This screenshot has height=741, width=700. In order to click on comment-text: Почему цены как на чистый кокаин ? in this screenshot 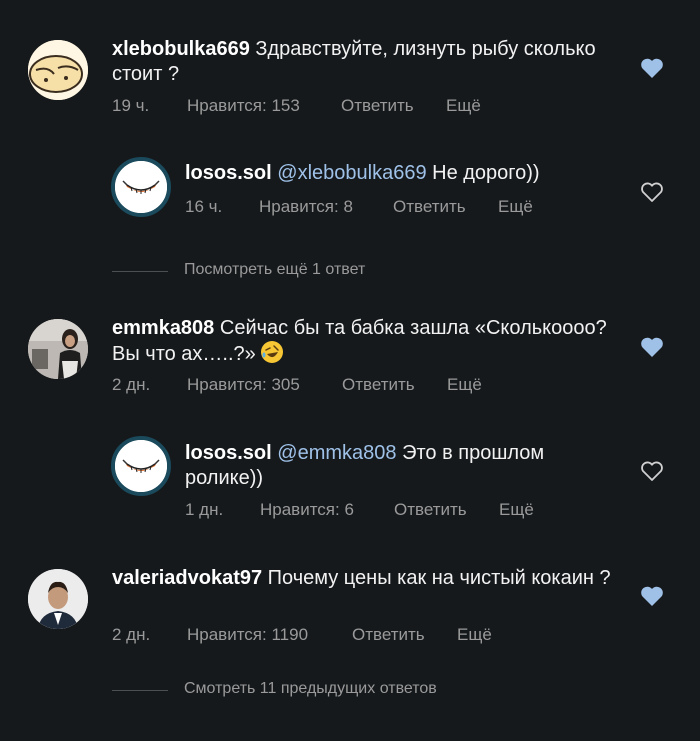, I will do `click(439, 578)`.